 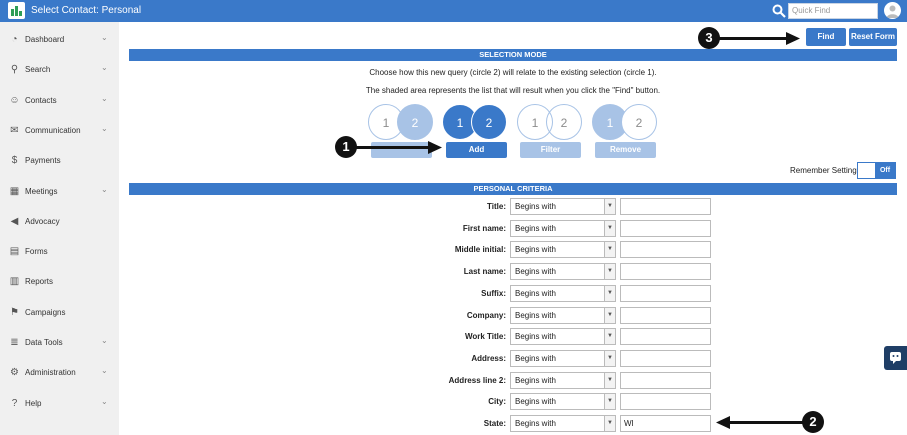 I want to click on sidebar-item-dashboard: ◔ Dashboard ⌄, so click(x=59, y=39).